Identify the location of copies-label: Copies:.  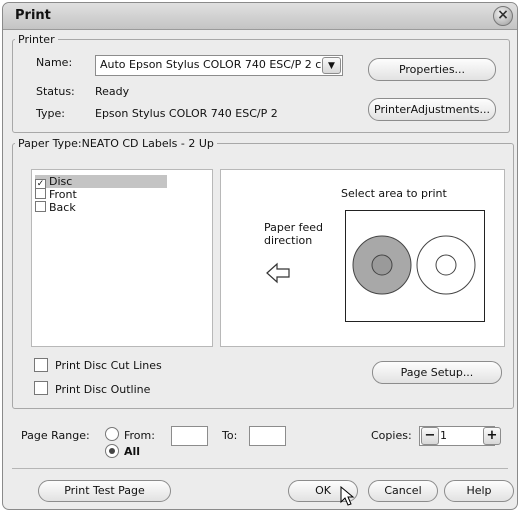
(391, 435).